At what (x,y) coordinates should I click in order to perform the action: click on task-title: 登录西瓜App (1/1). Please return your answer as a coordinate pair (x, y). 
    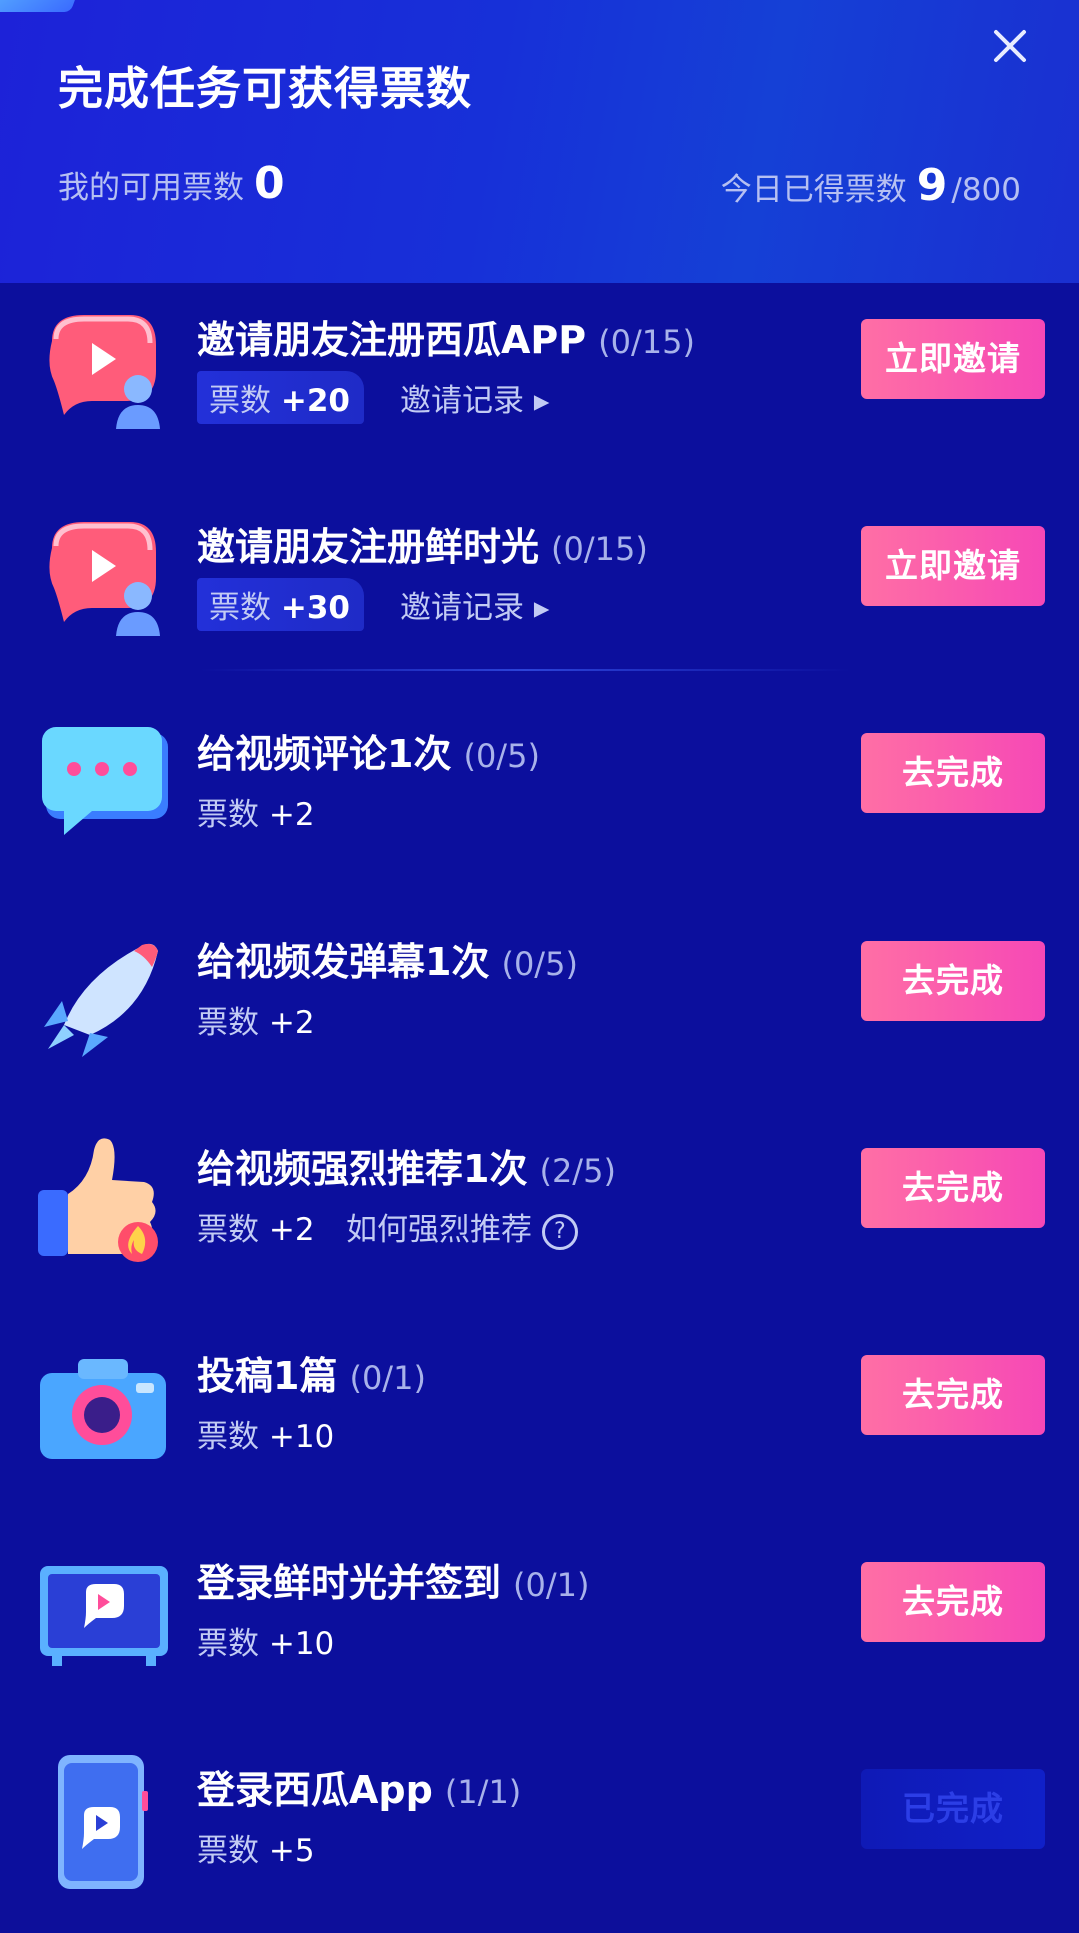
    Looking at the image, I should click on (359, 1786).